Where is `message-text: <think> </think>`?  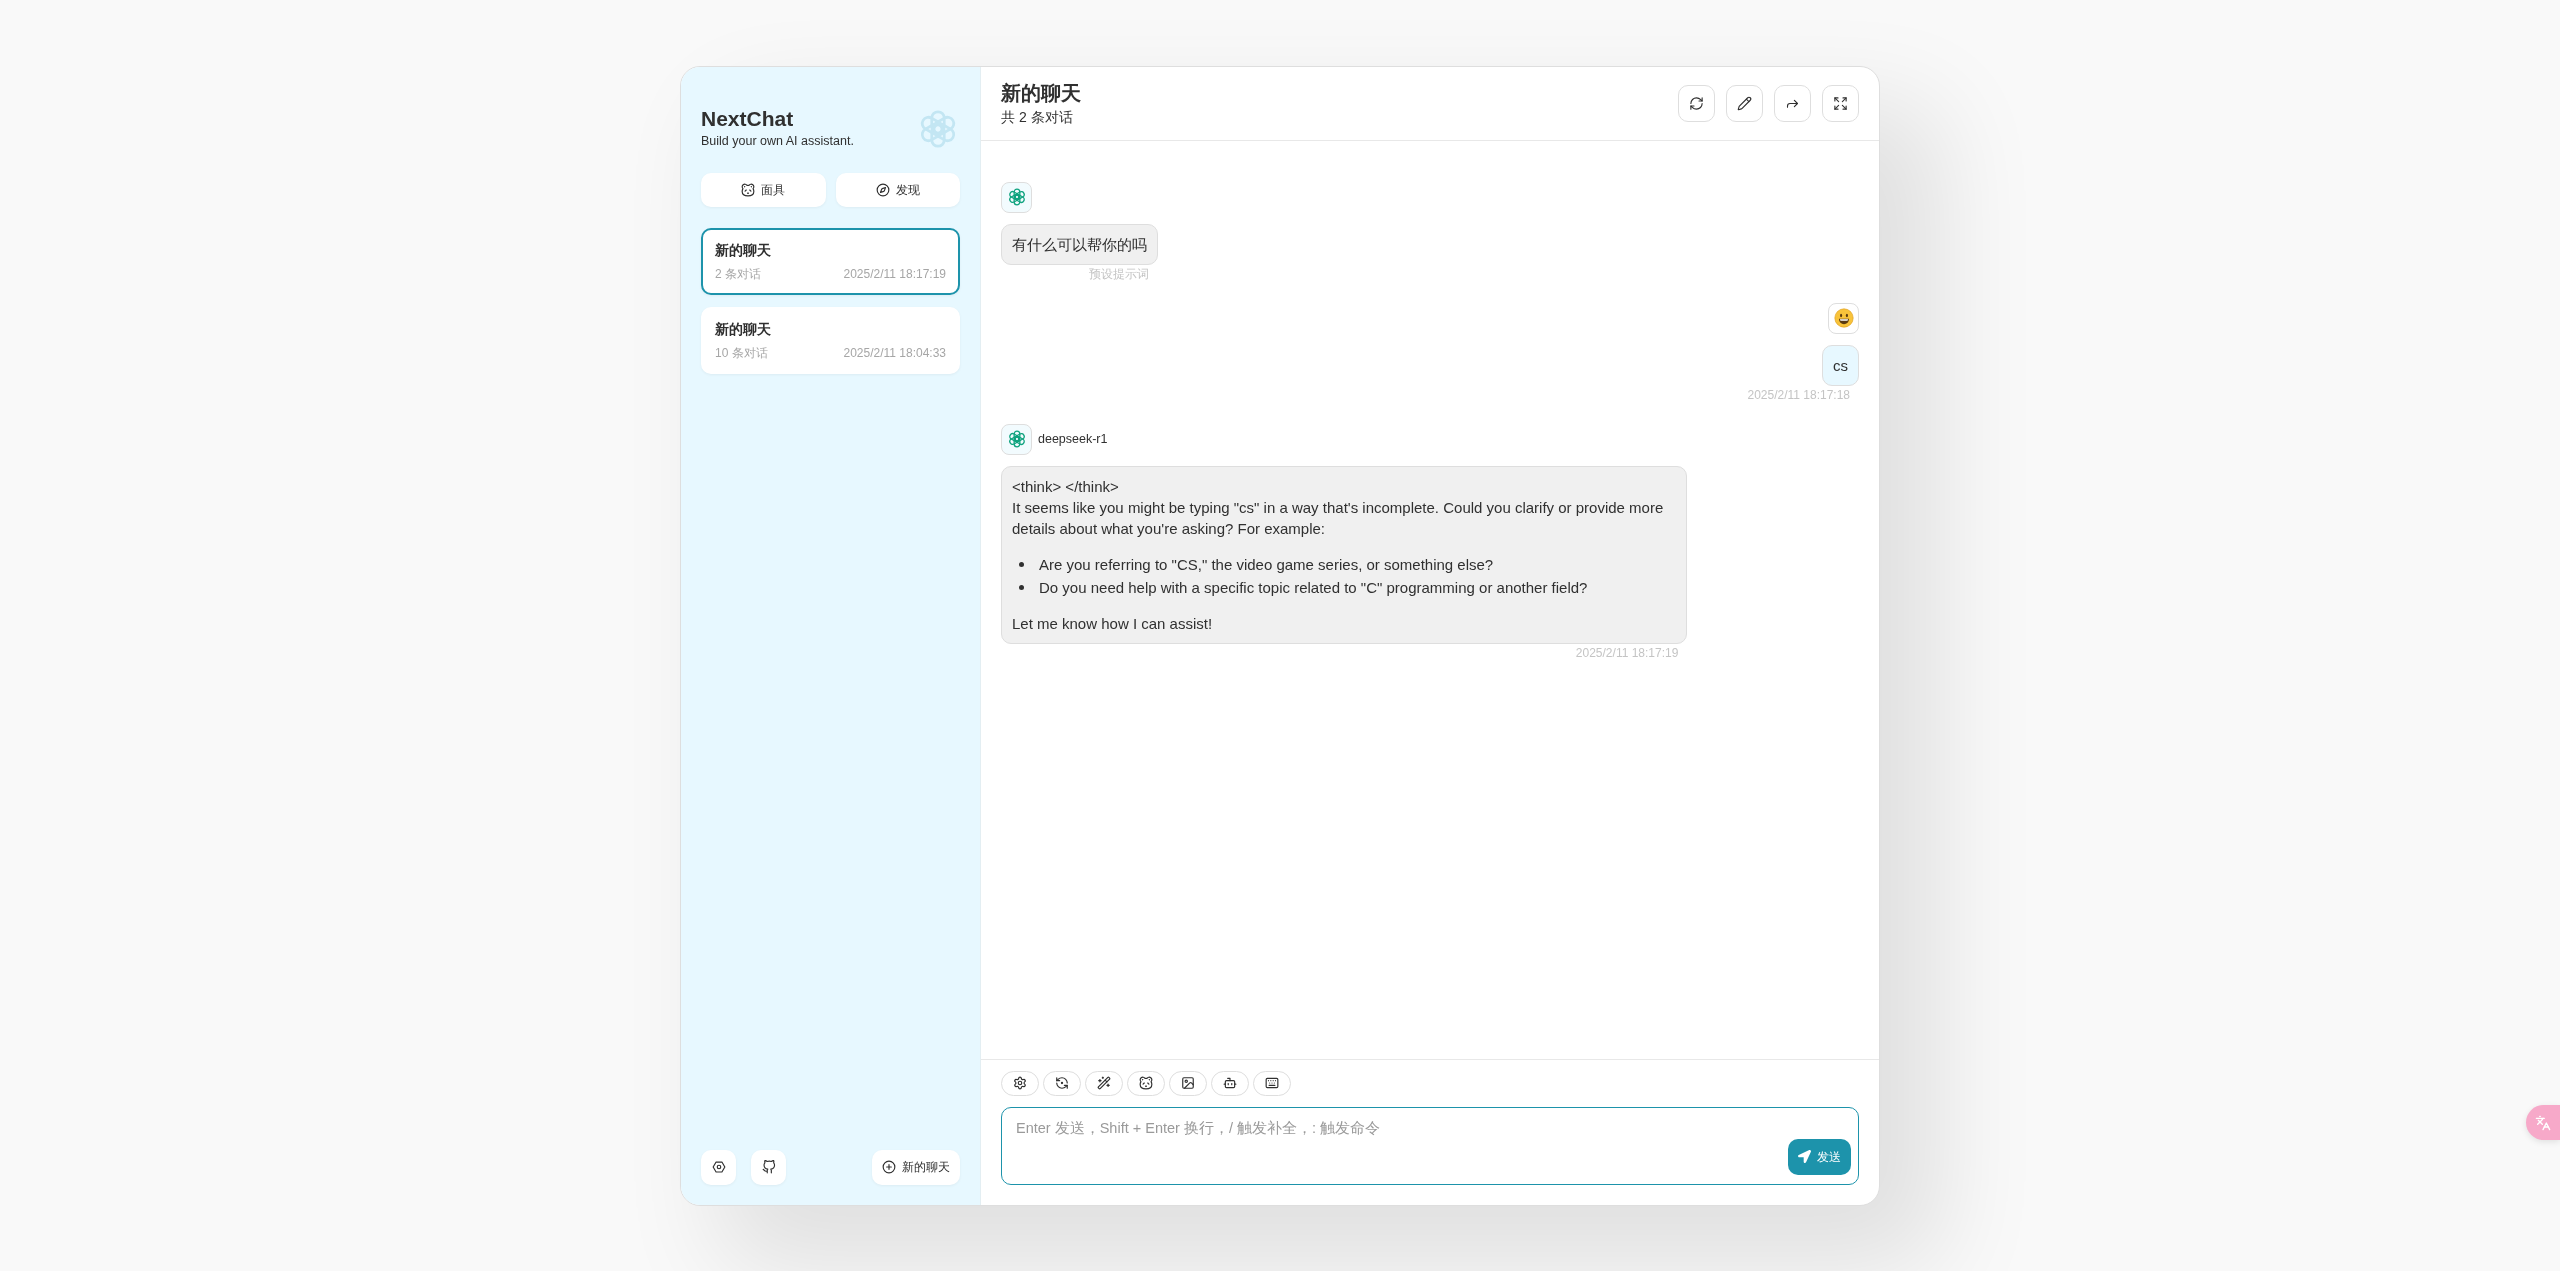
message-text: <think> </think> is located at coordinates (1066, 486).